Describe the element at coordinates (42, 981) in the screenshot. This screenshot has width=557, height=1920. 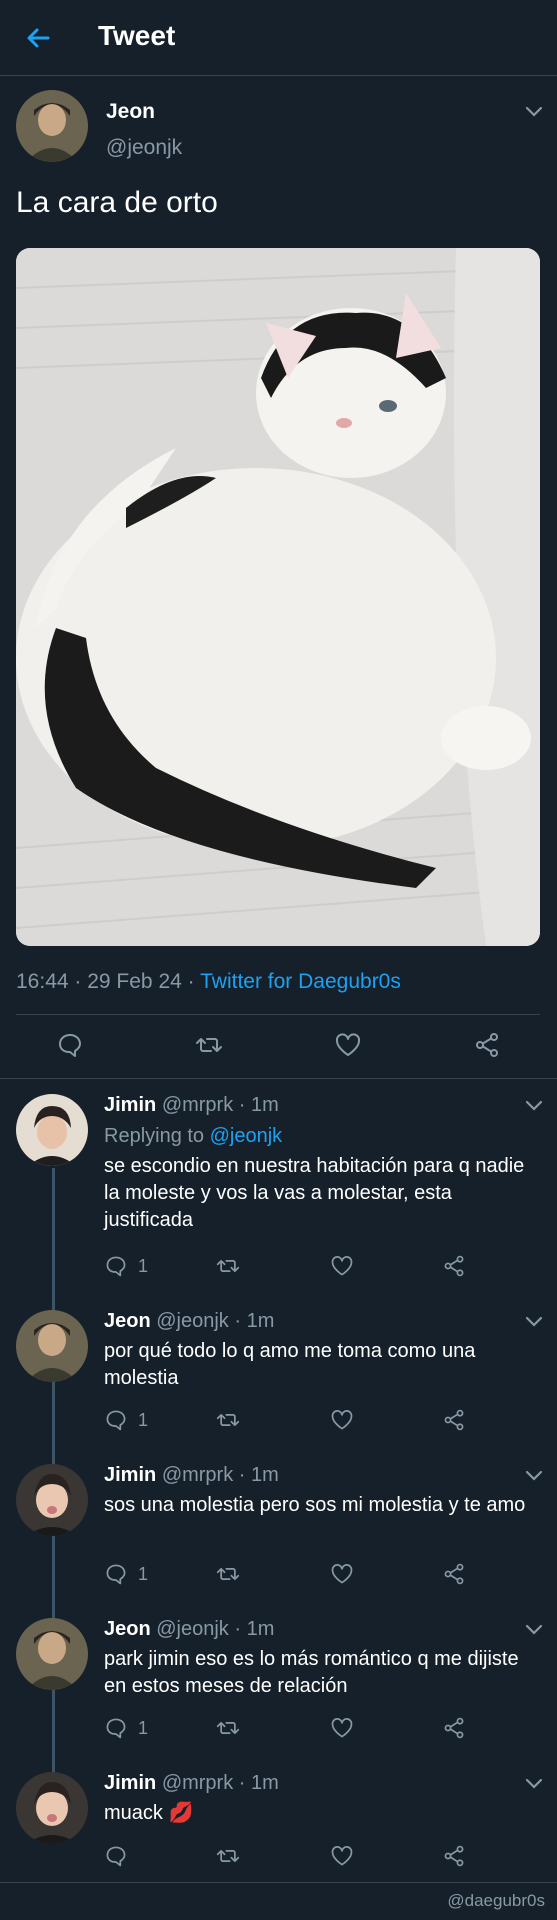
I see `tweet-time: 16:44` at that location.